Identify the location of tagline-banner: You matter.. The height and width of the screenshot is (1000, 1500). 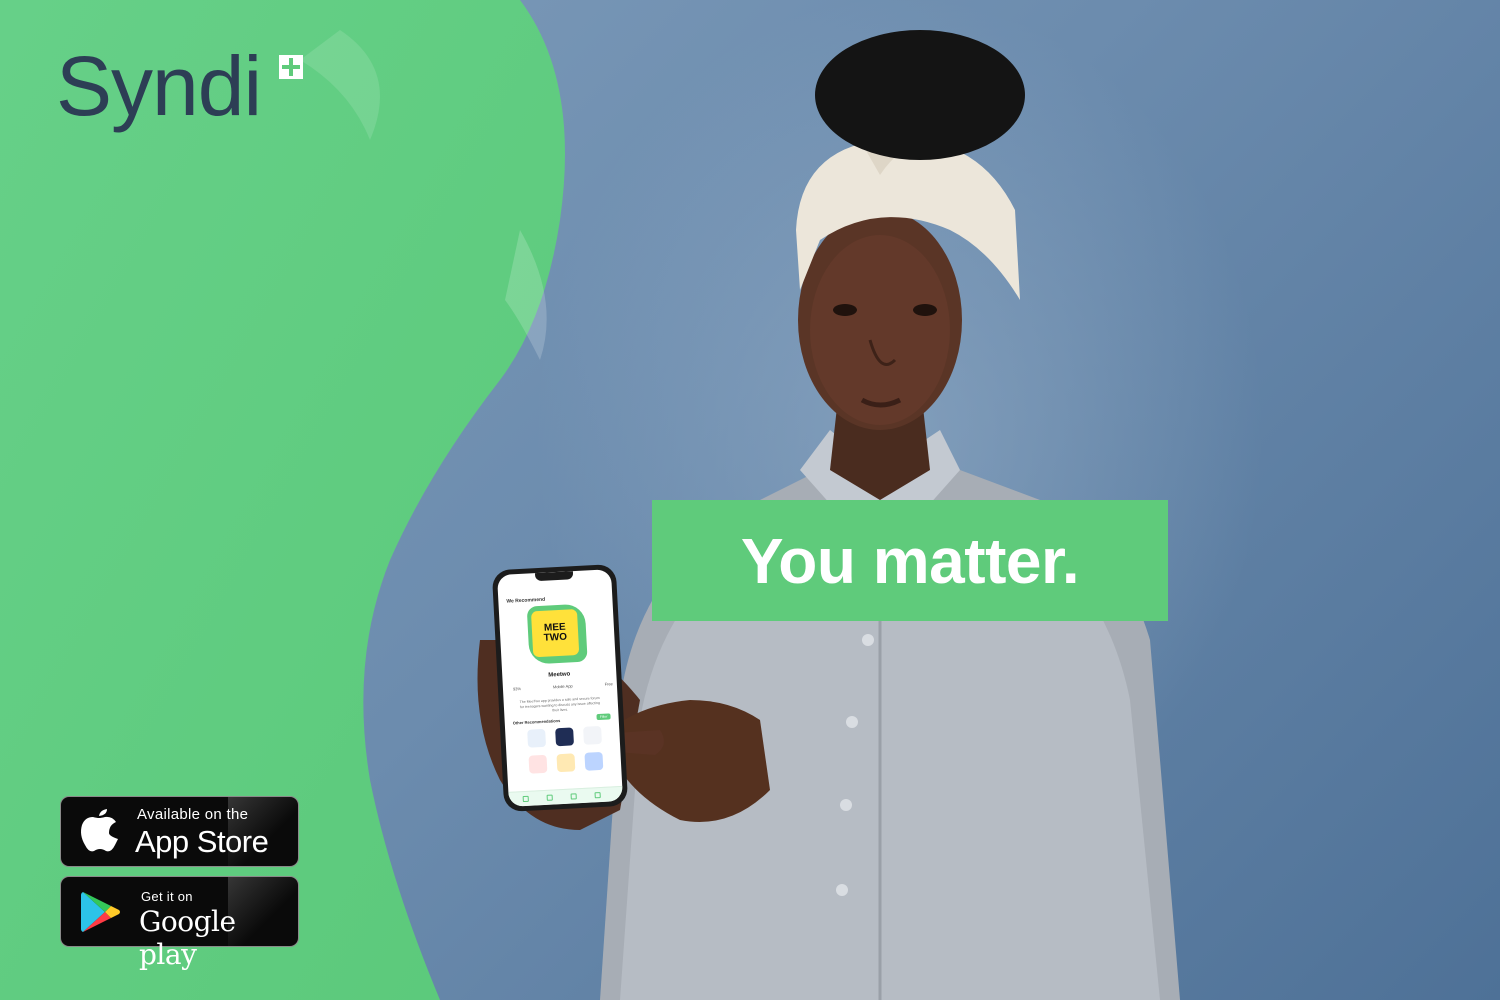
(910, 560).